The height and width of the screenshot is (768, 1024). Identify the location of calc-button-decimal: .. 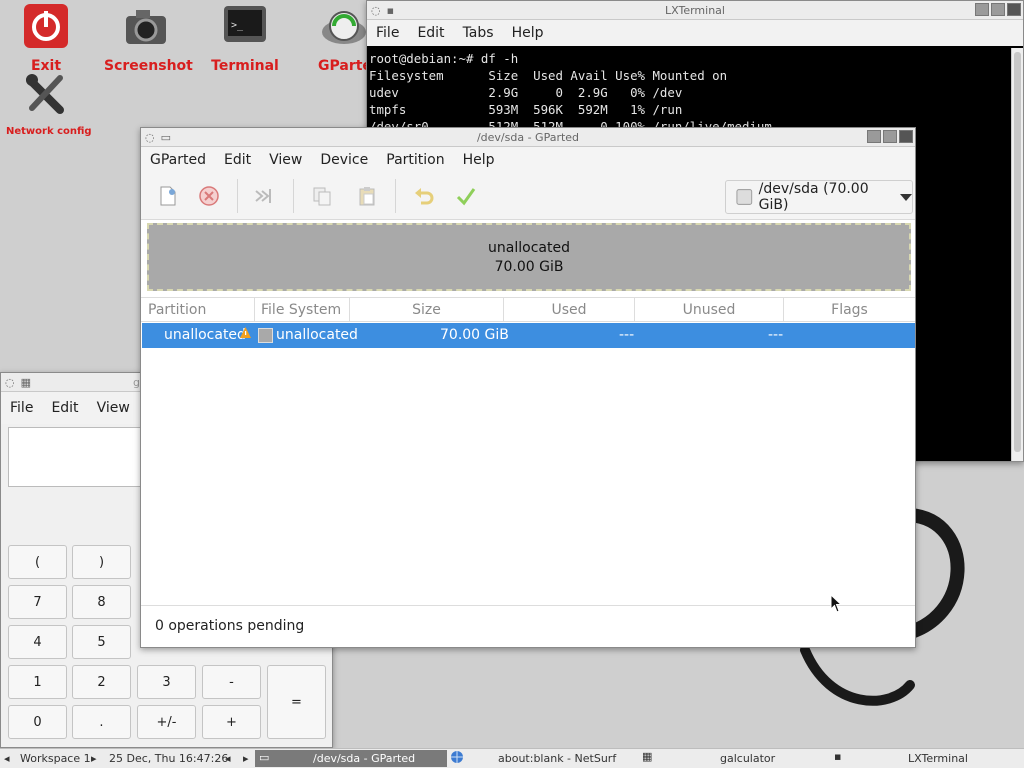
(101, 722).